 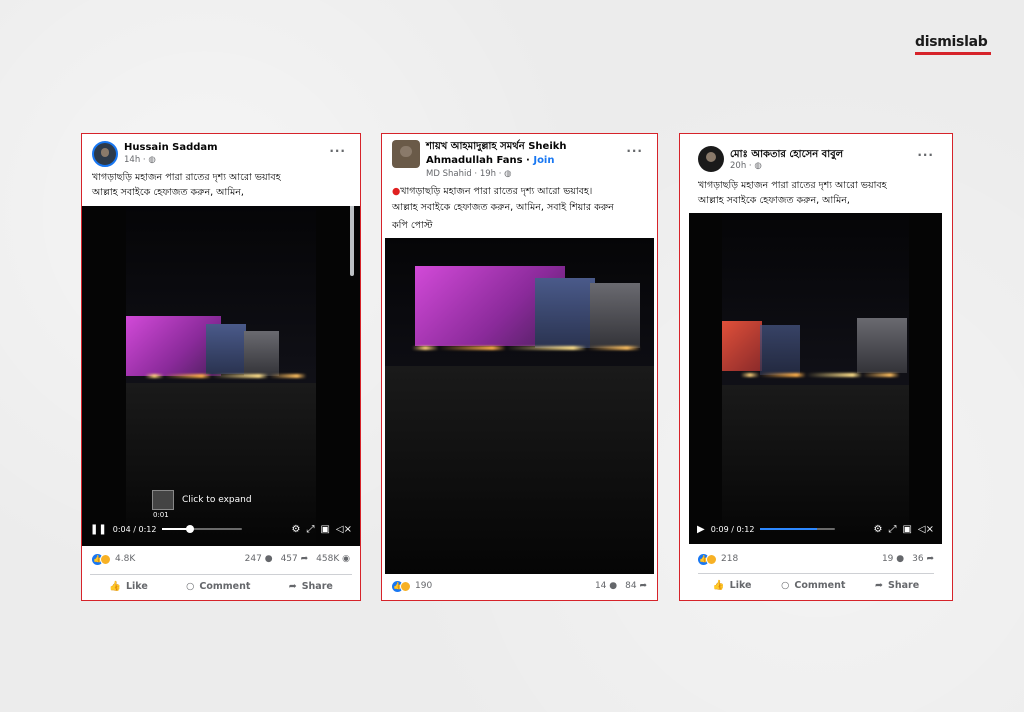 I want to click on expand-tooltip: 0:01 Click to expand, so click(x=202, y=504).